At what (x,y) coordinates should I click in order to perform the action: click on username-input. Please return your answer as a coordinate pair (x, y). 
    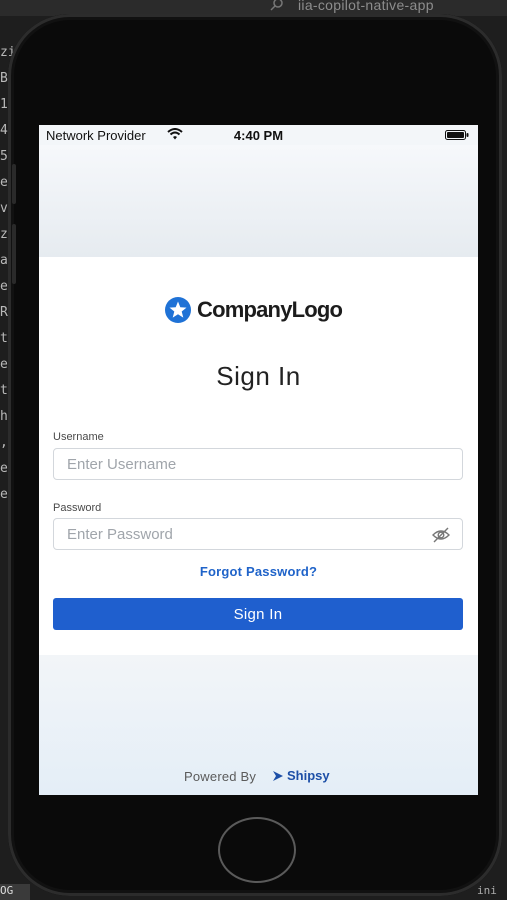
    Looking at the image, I should click on (230, 464).